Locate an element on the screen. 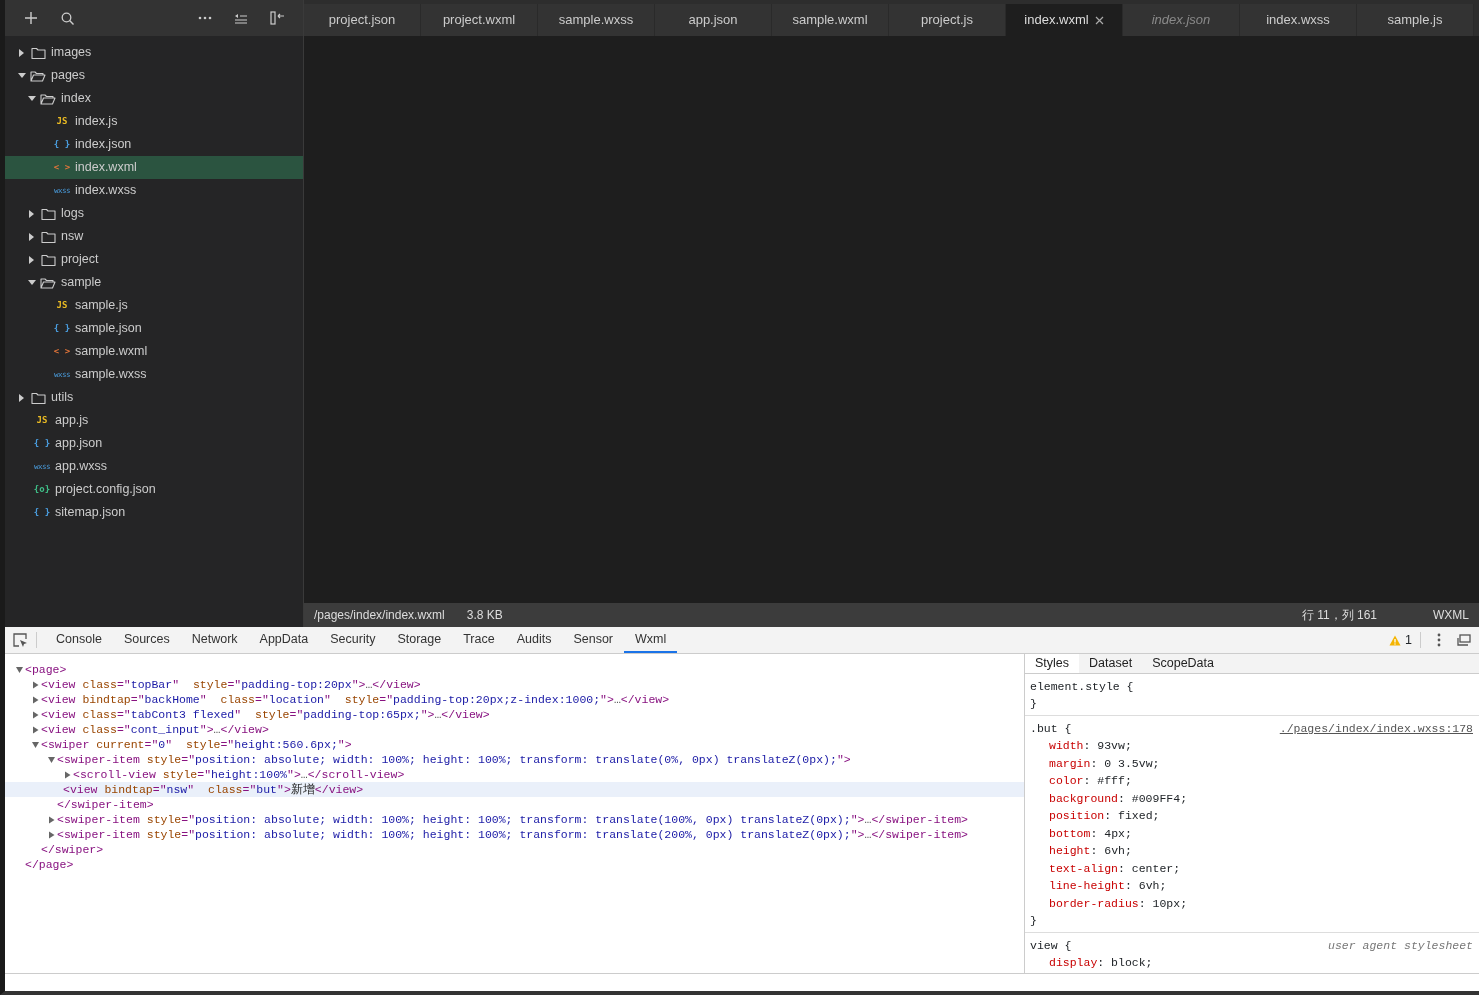 The image size is (1479, 995). devtools-tab: AppData is located at coordinates (284, 640).